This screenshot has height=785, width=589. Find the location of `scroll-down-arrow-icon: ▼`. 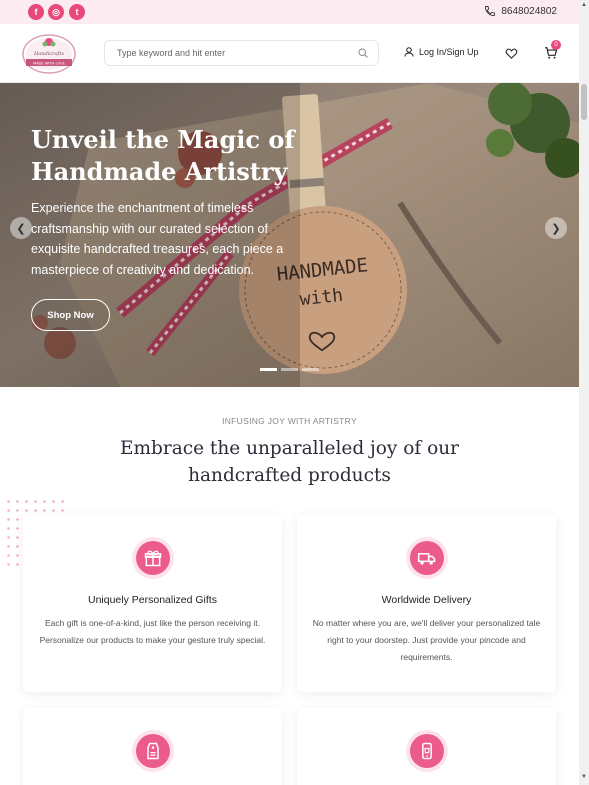

scroll-down-arrow-icon: ▼ is located at coordinates (584, 777).